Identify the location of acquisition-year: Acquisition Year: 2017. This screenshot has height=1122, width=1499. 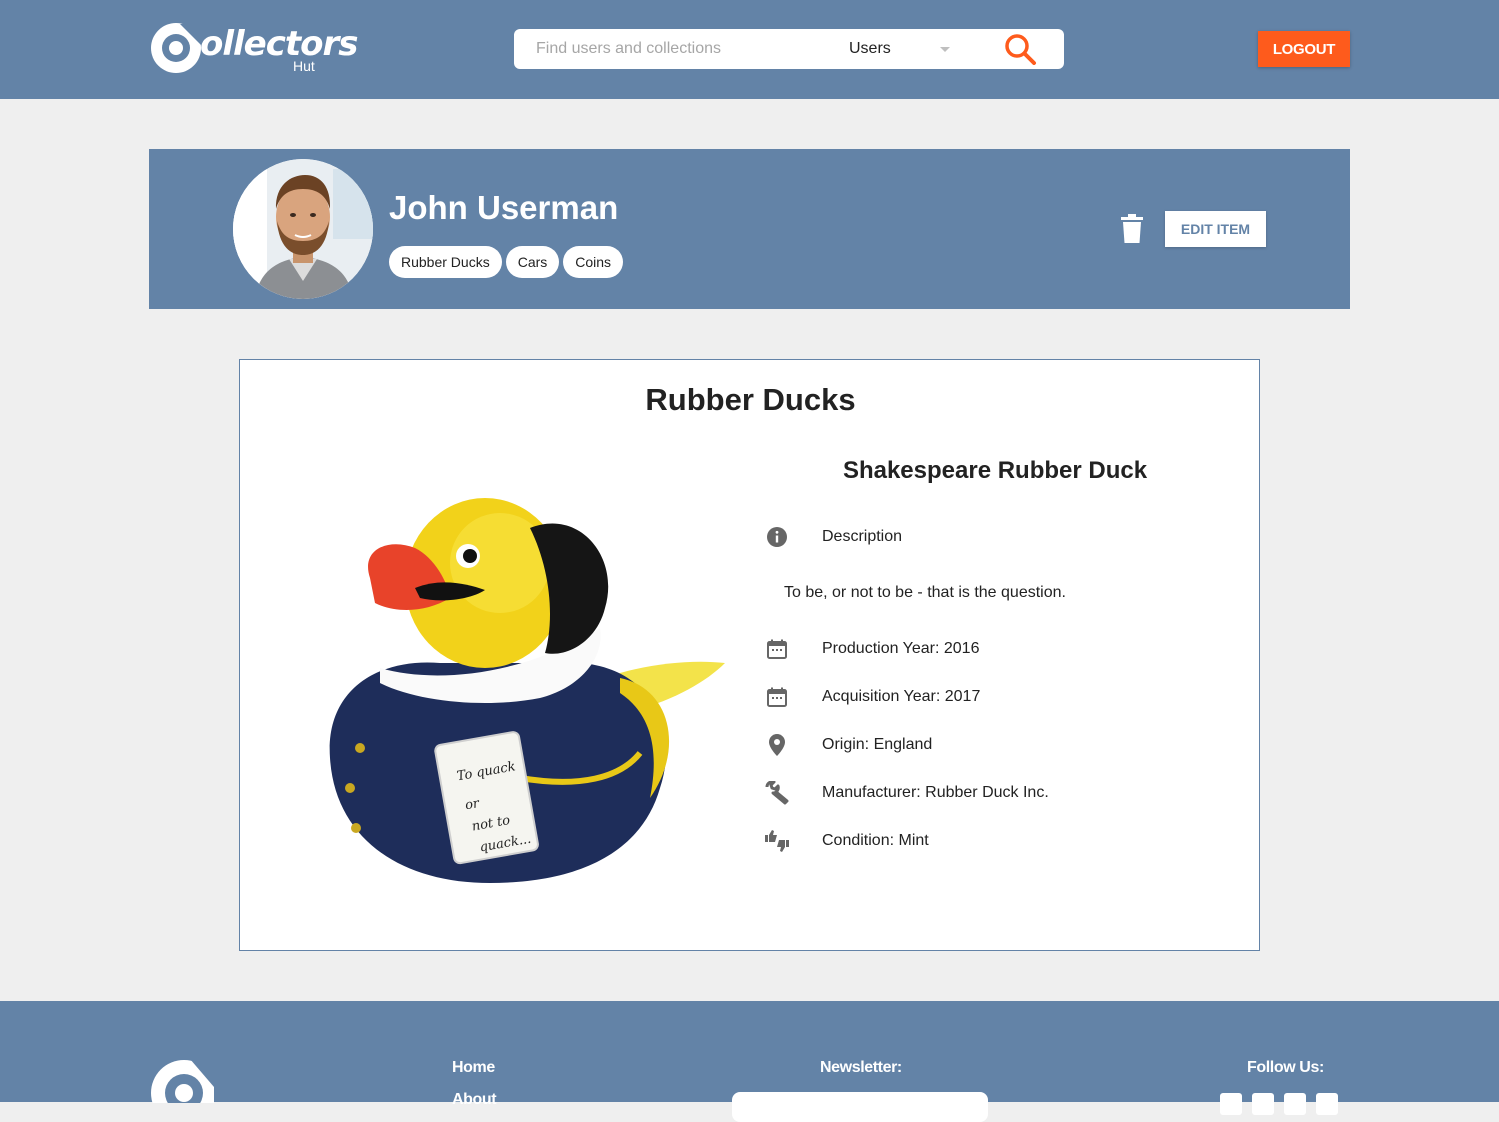
(901, 696).